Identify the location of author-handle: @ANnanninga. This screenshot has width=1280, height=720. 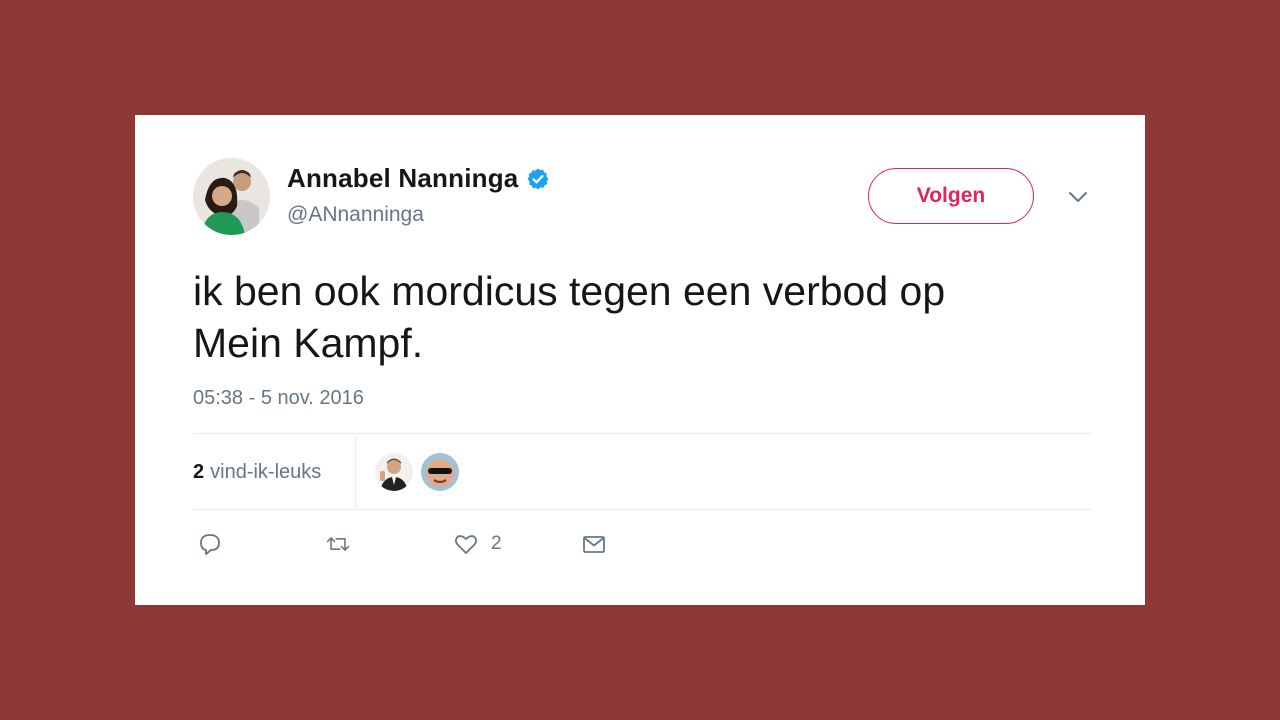
(355, 215).